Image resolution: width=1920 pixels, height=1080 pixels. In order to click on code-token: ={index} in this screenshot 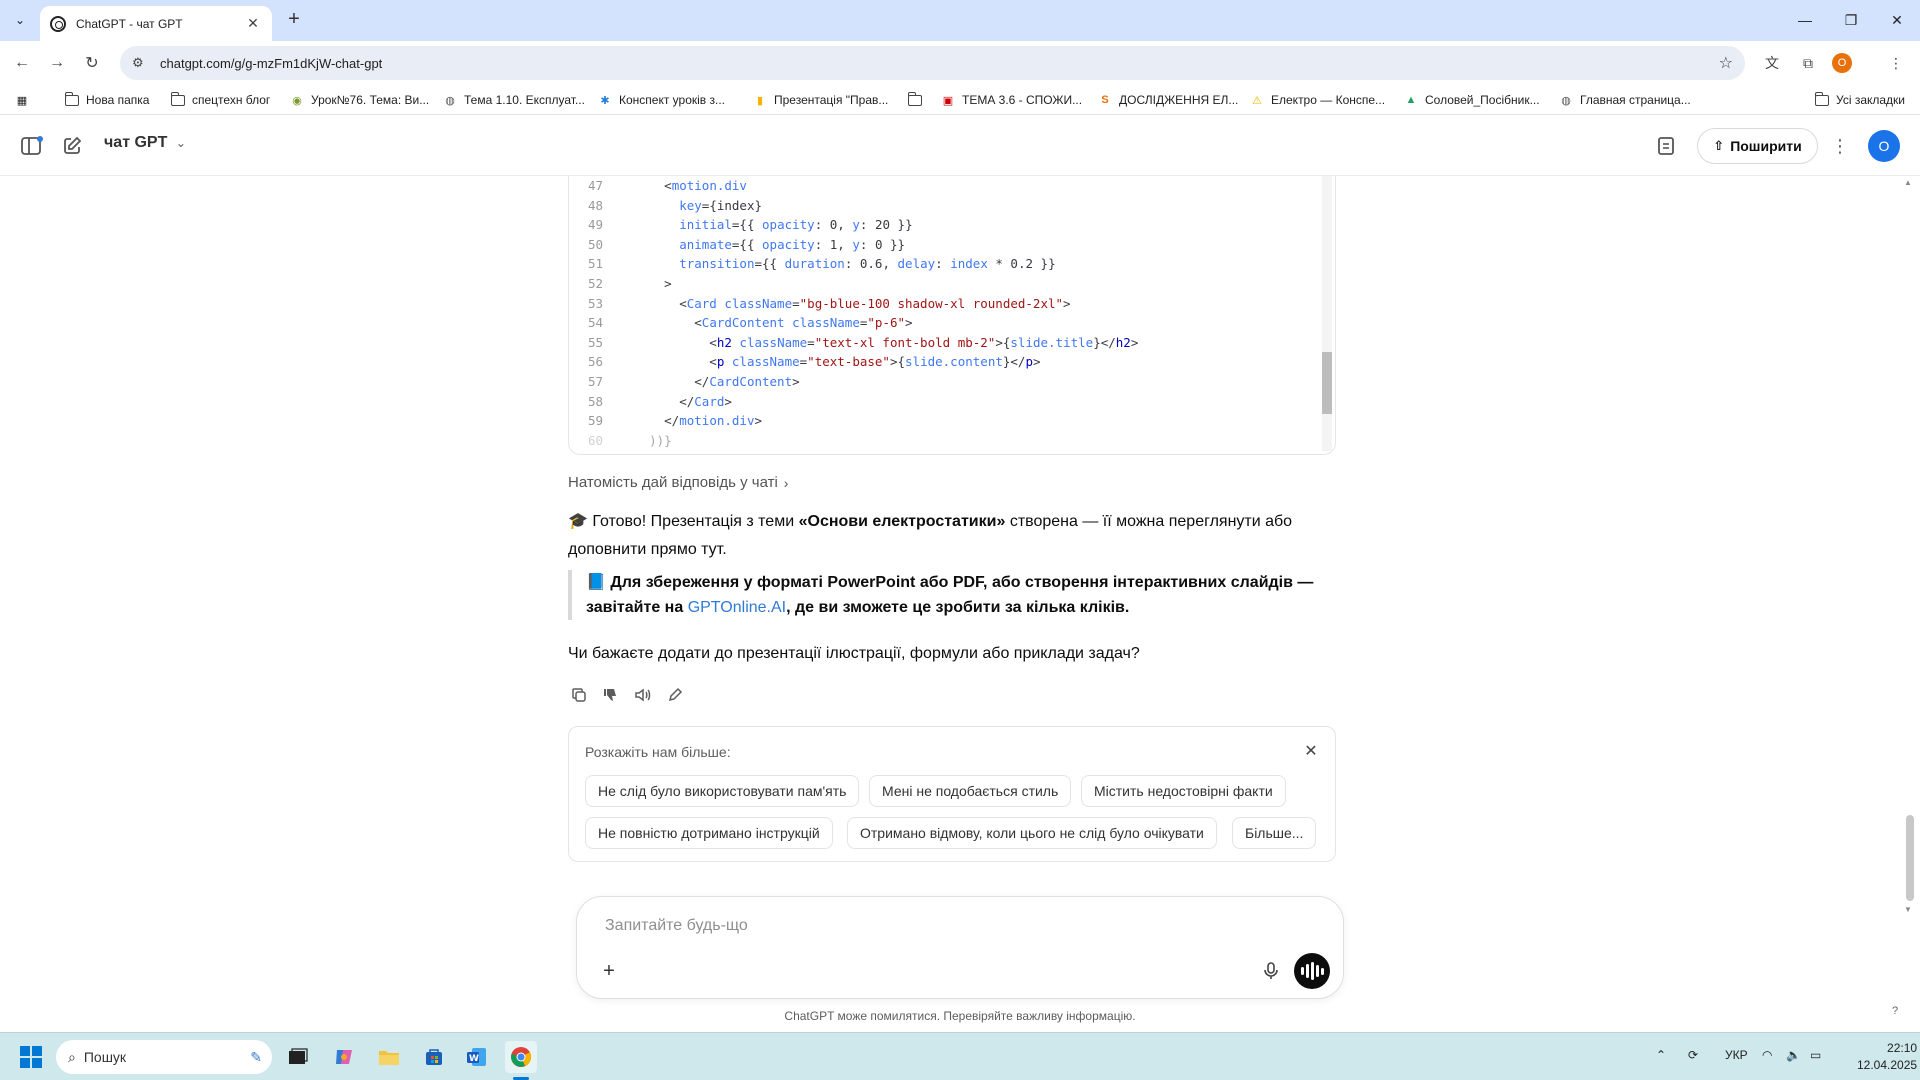, I will do `click(732, 205)`.